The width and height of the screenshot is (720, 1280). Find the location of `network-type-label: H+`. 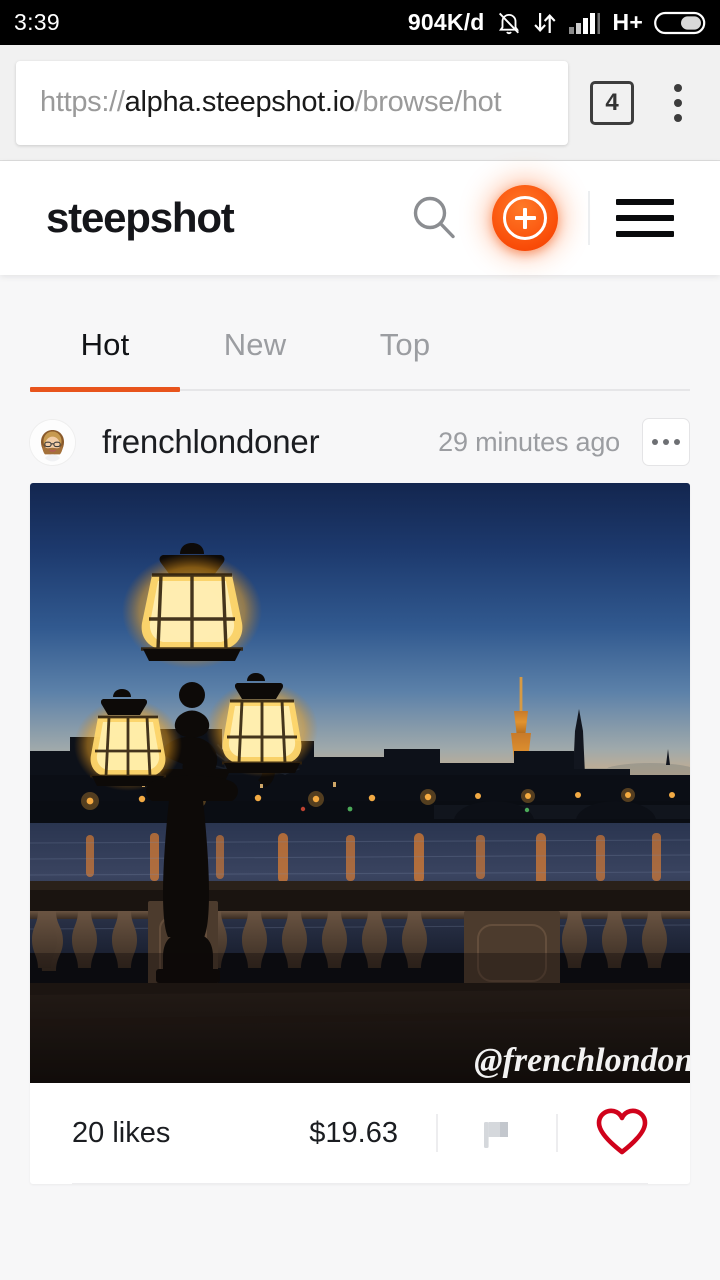

network-type-label: H+ is located at coordinates (627, 22).